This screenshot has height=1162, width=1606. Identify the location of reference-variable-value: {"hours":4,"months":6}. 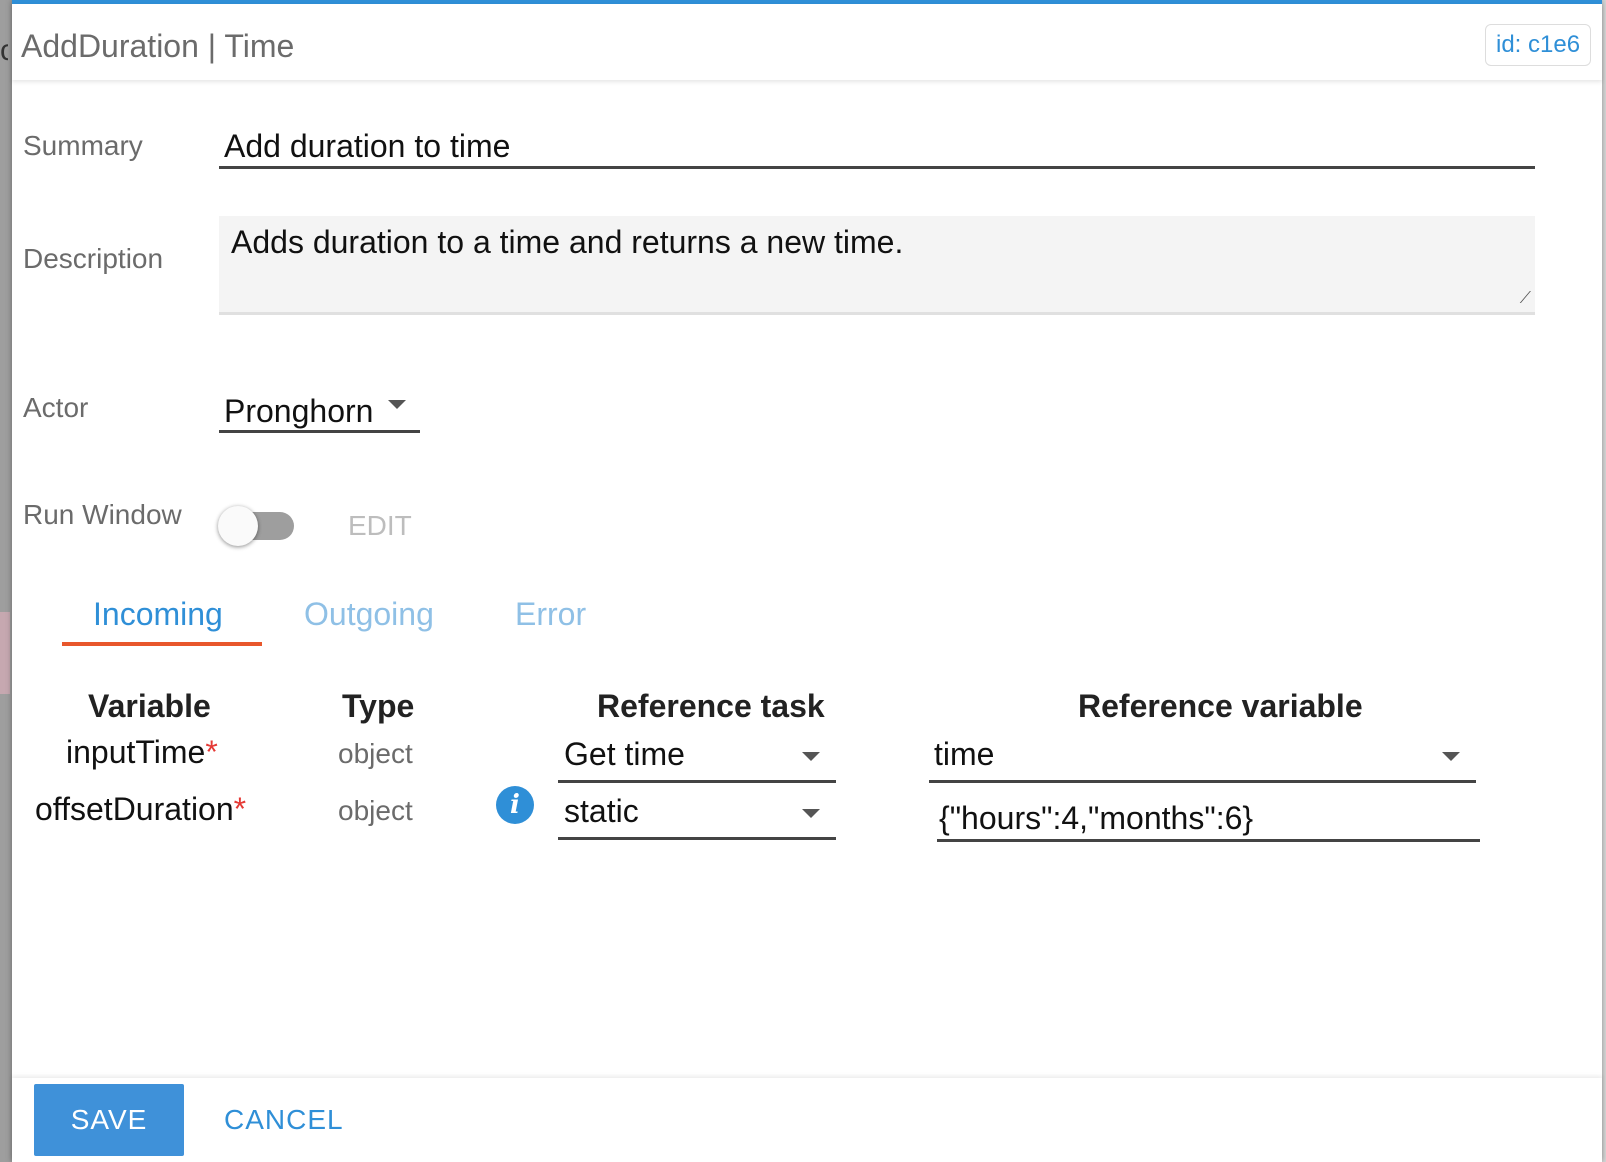
(1096, 818).